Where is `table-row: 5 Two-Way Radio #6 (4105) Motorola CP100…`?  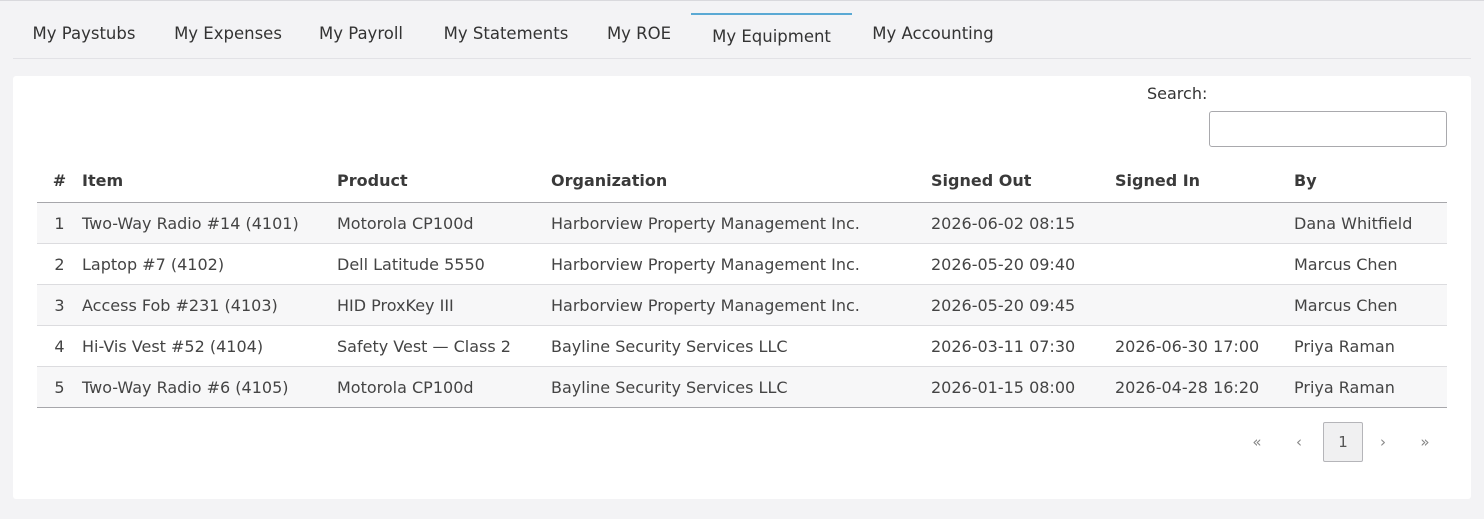 table-row: 5 Two-Way Radio #6 (4105) Motorola CP100… is located at coordinates (742, 387).